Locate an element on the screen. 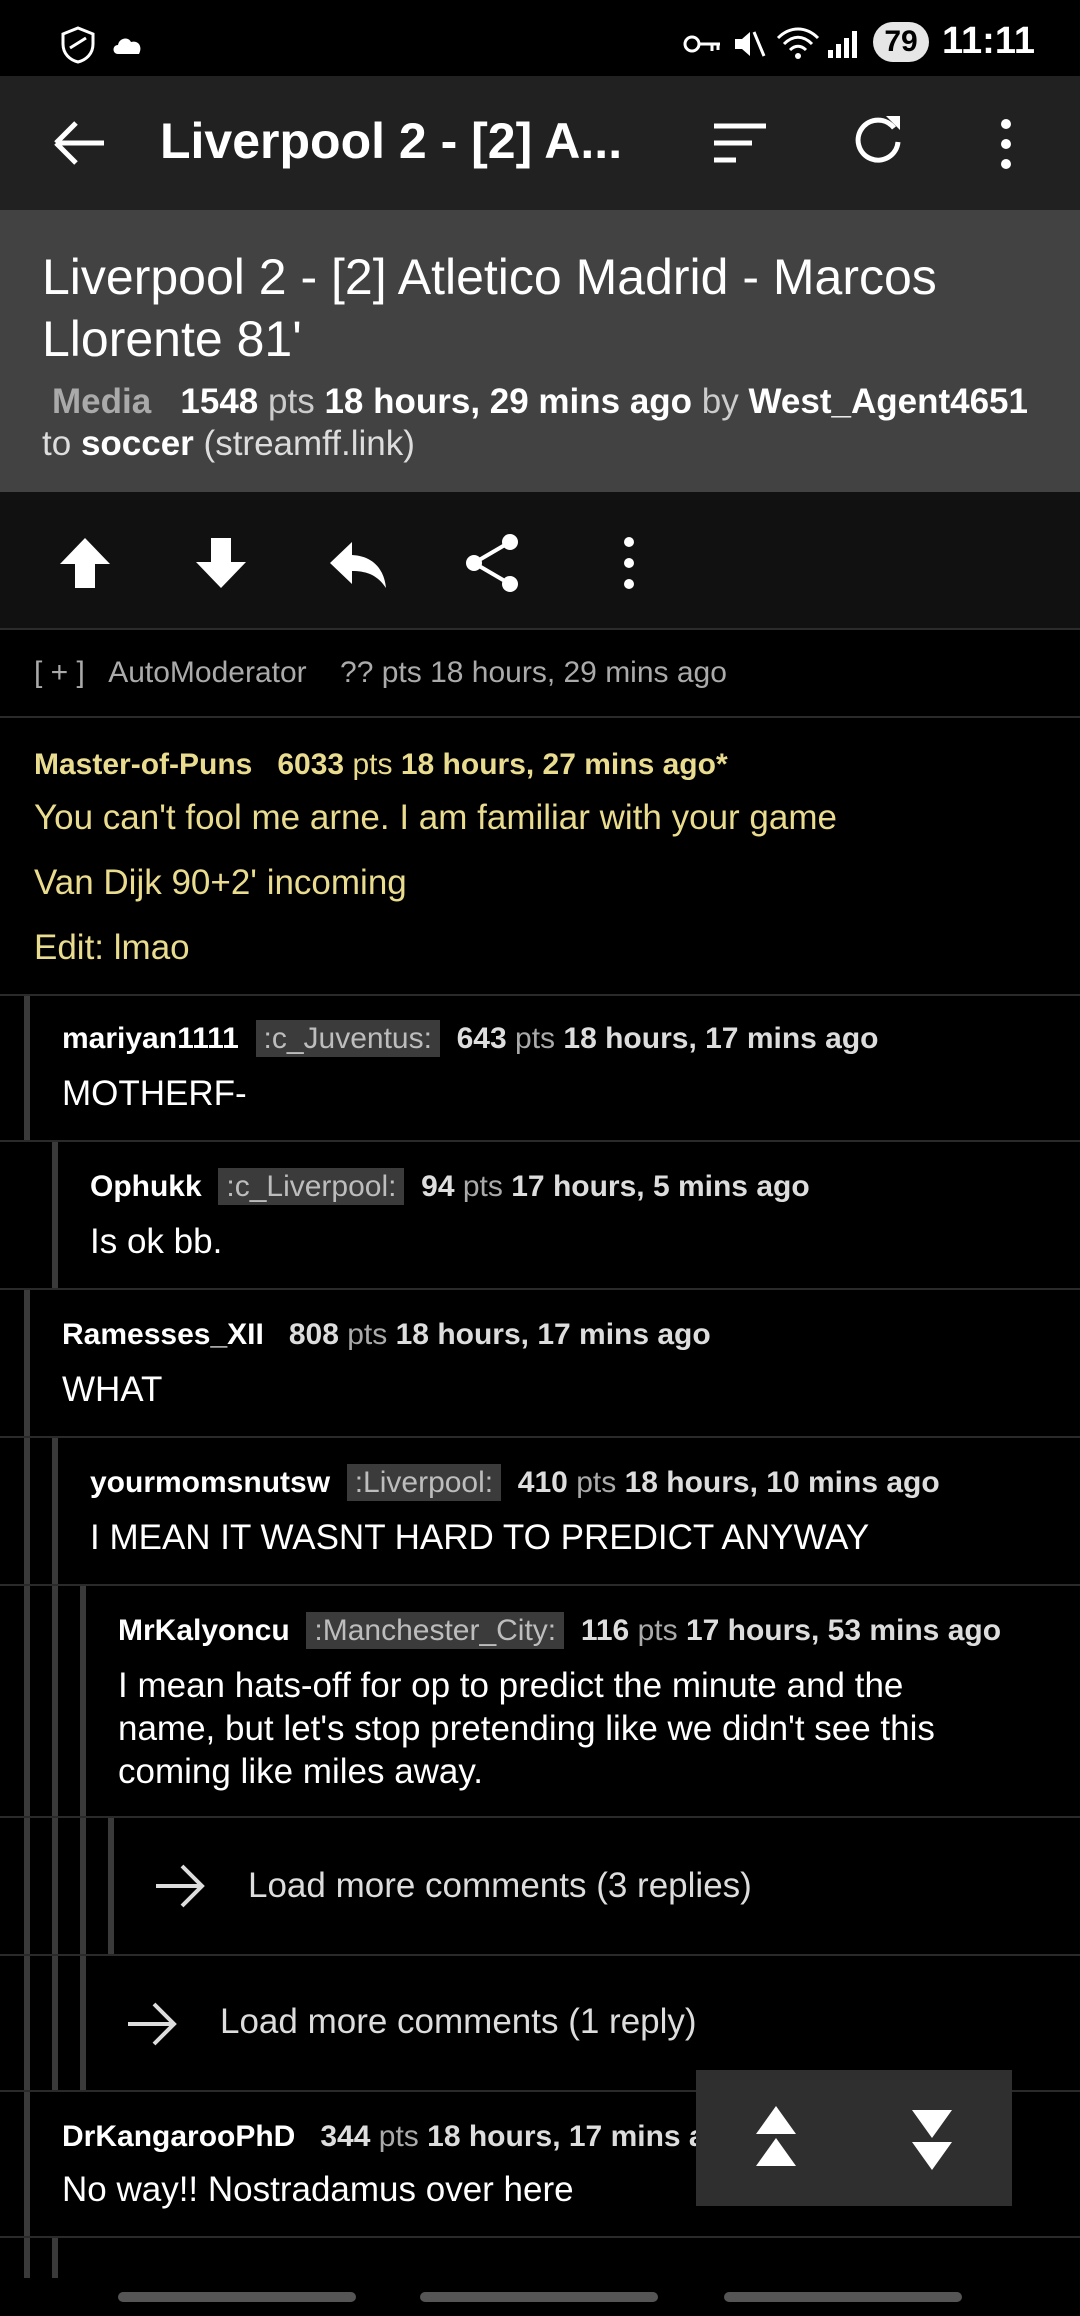 Image resolution: width=1080 pixels, height=2316 pixels. comment-author: Master-of-Puns is located at coordinates (143, 764).